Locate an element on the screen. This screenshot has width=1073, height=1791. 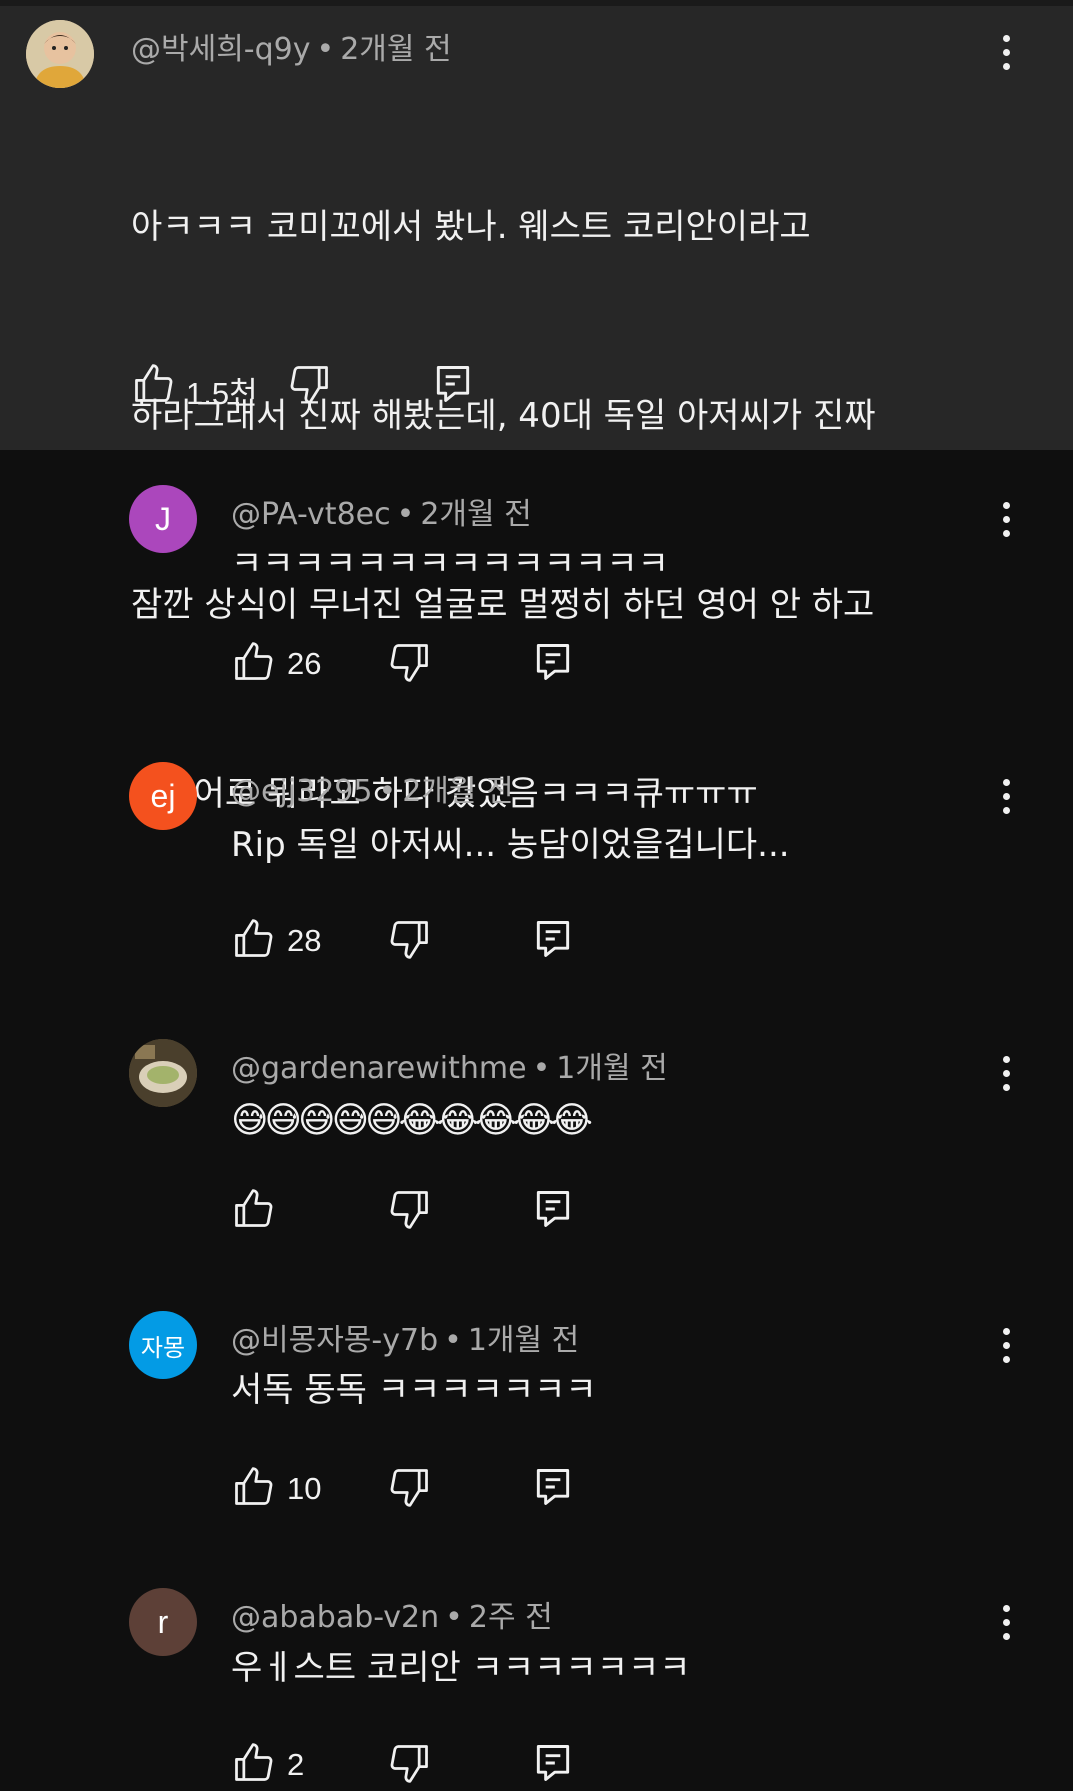
avatar-letter: r is located at coordinates (163, 1621).